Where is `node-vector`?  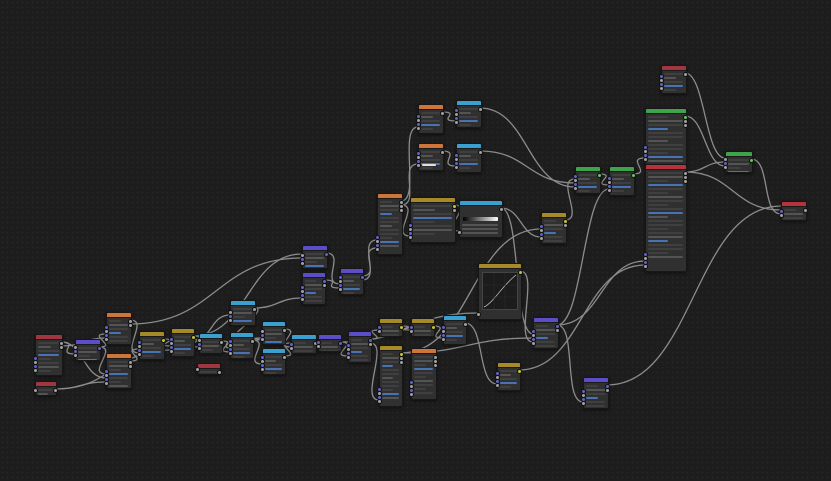
node-vector is located at coordinates (315, 257).